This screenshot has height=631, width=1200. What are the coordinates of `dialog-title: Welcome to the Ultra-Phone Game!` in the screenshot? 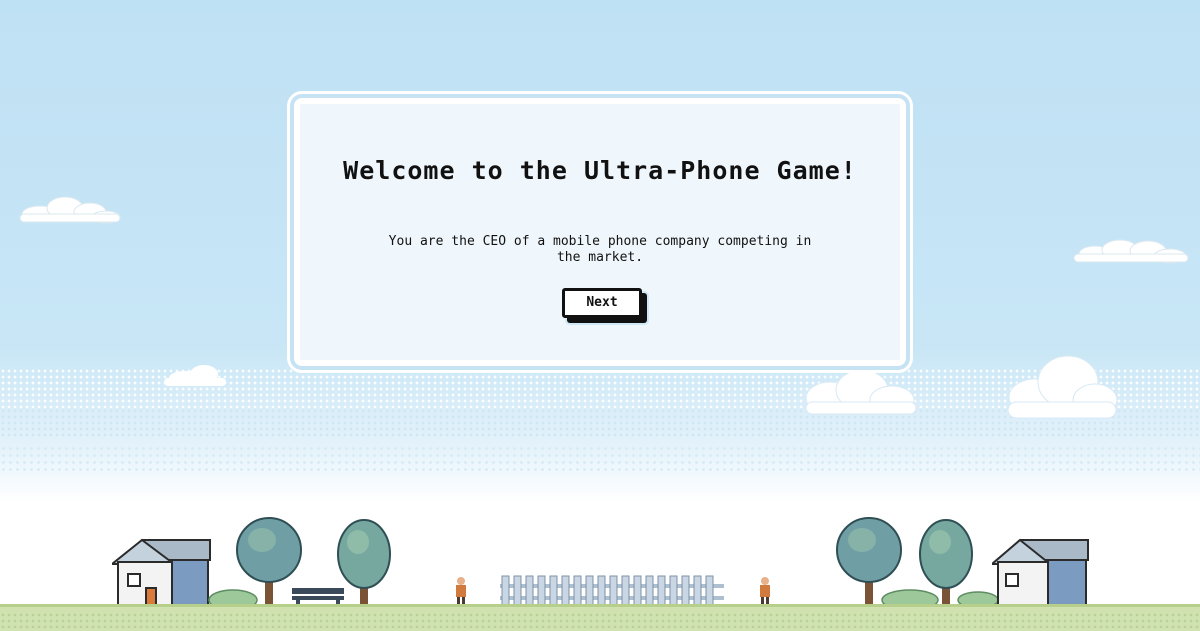 It's located at (600, 170).